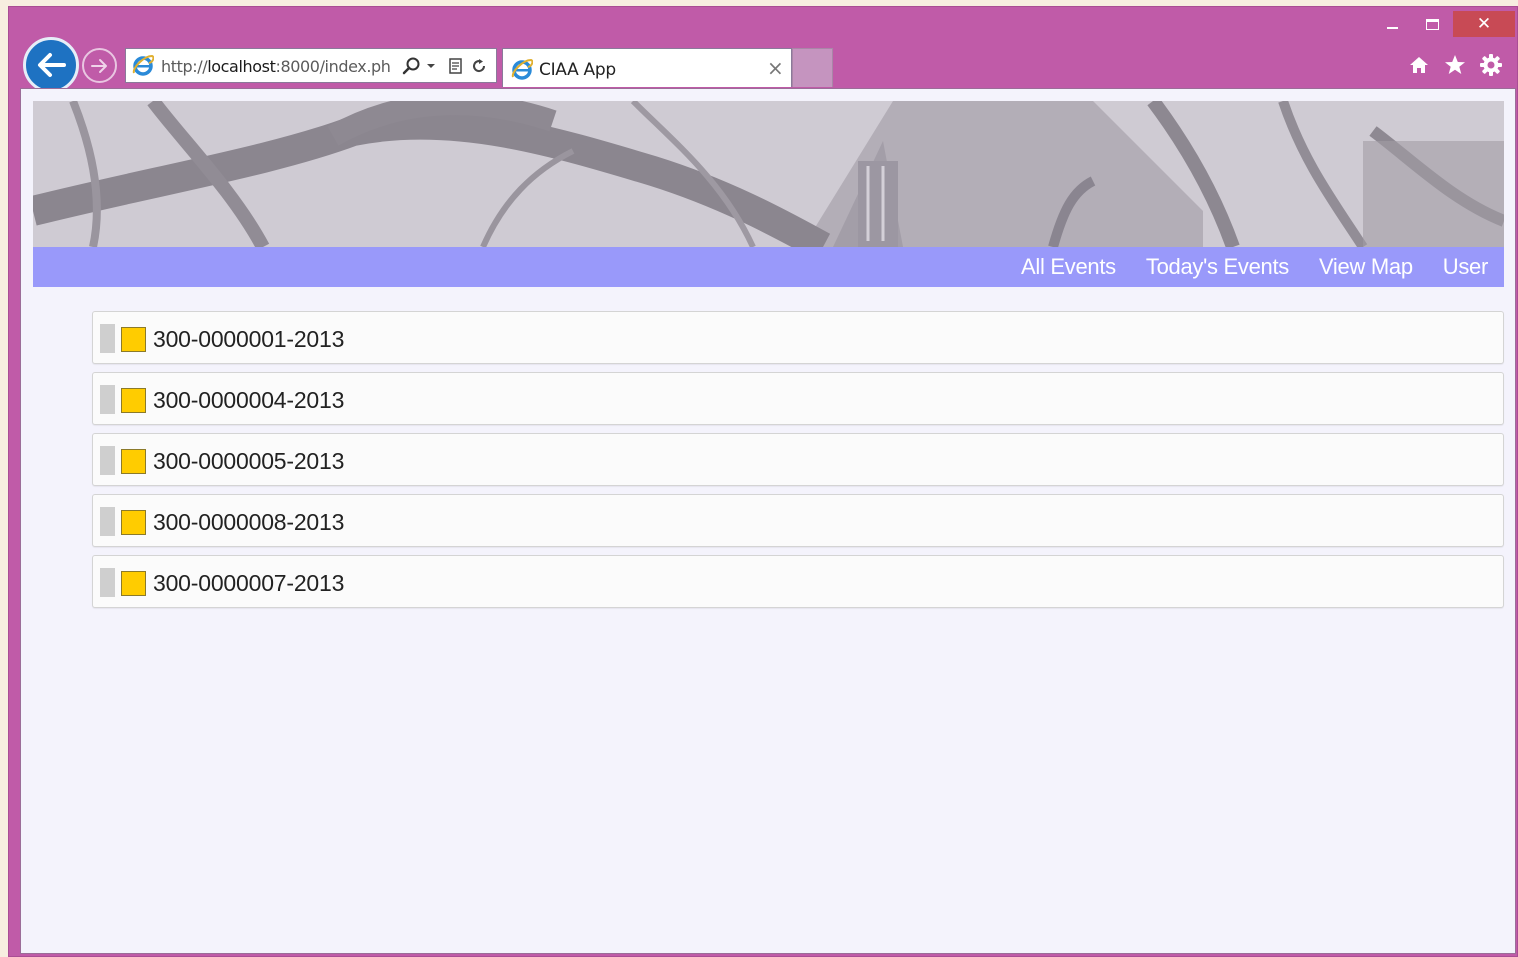 This screenshot has width=1518, height=957. Describe the element at coordinates (798, 581) in the screenshot. I see `event-list-item: 300-0000007-2013` at that location.